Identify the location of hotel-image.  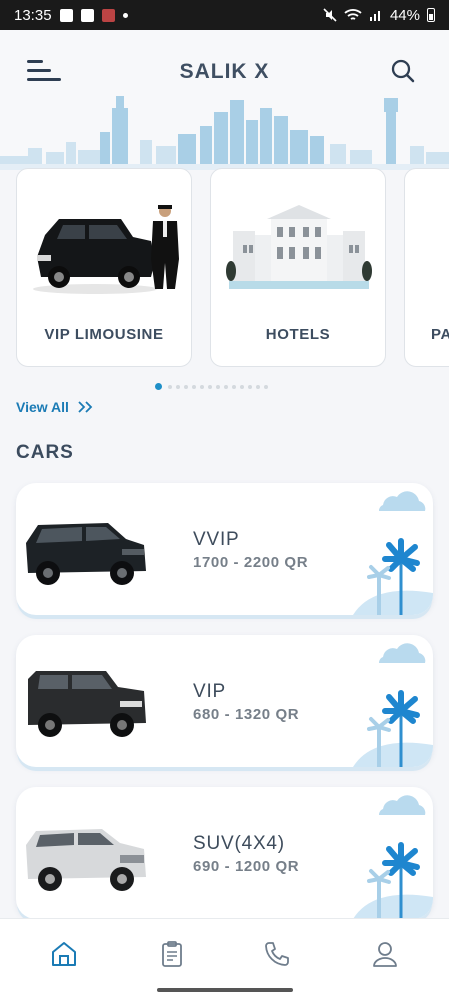
(299, 247).